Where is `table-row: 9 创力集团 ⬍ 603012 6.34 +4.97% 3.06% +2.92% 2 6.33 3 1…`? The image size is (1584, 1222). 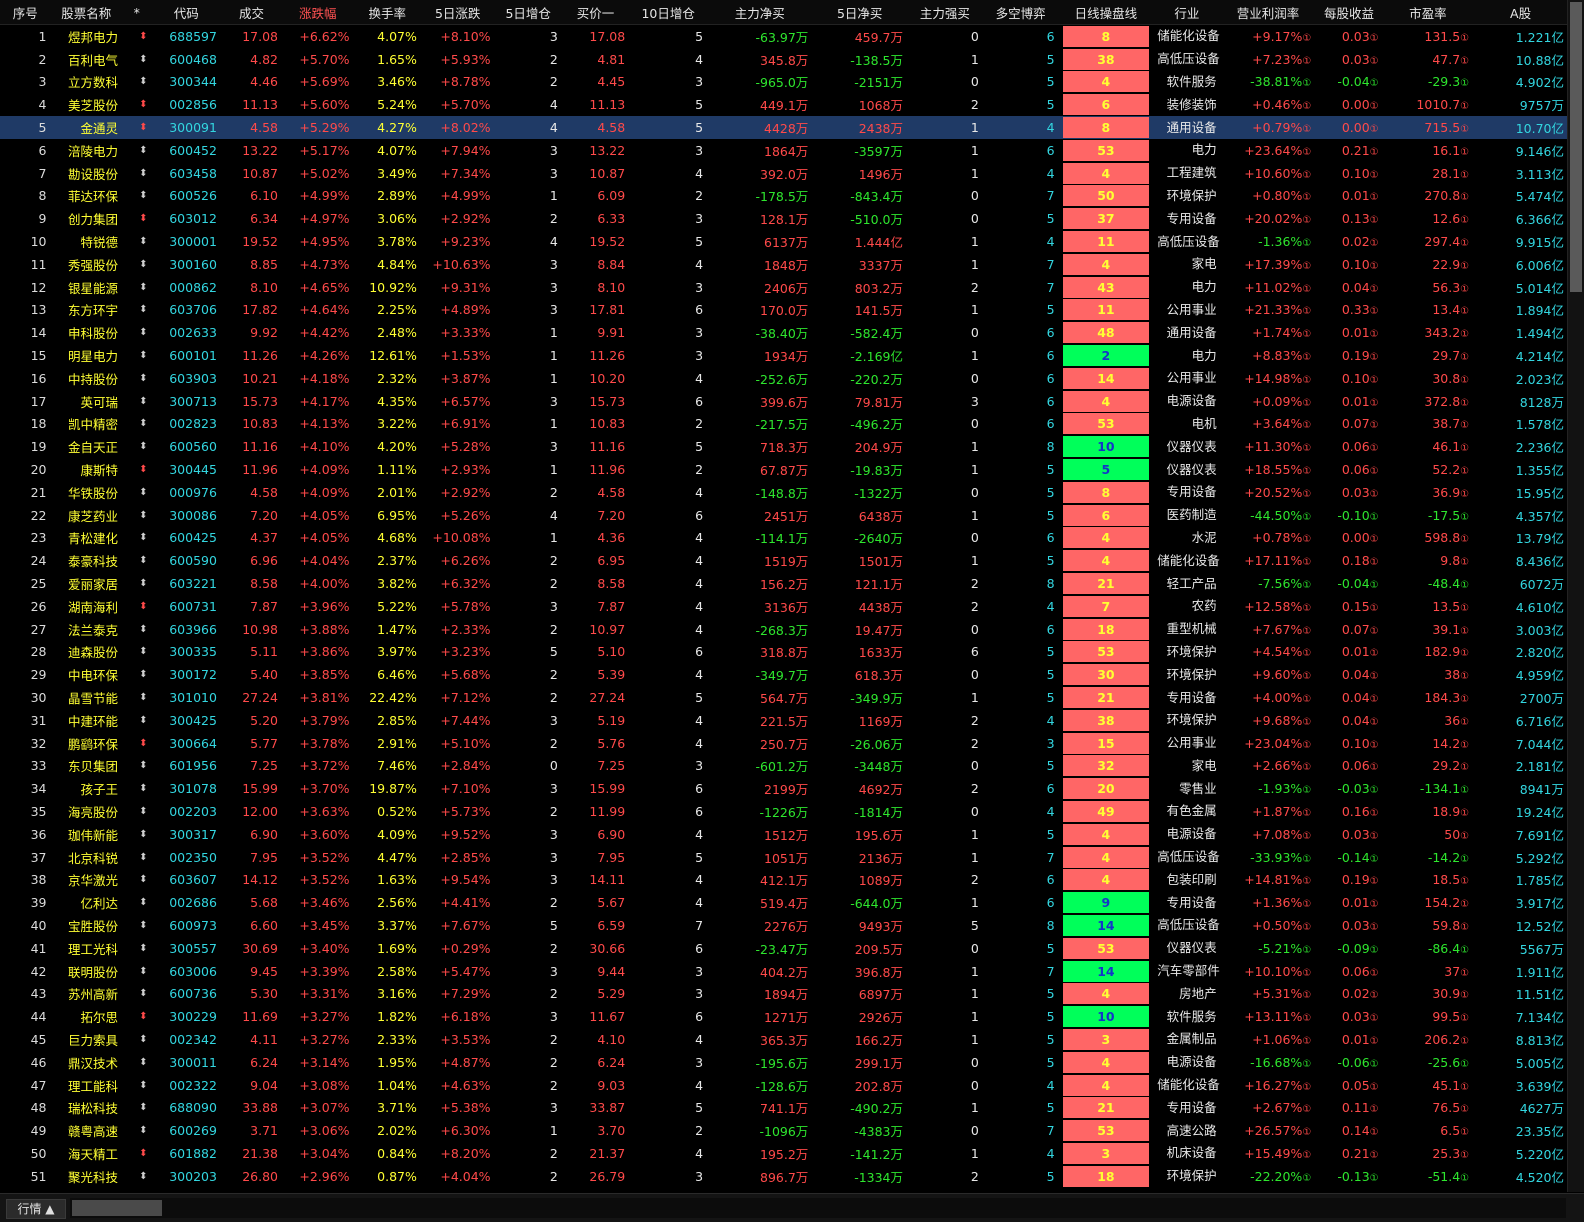
table-row: 9 创力集团 ⬍ 603012 6.34 +4.97% 3.06% +2.92% 2 6.33 3 1… is located at coordinates (784, 218).